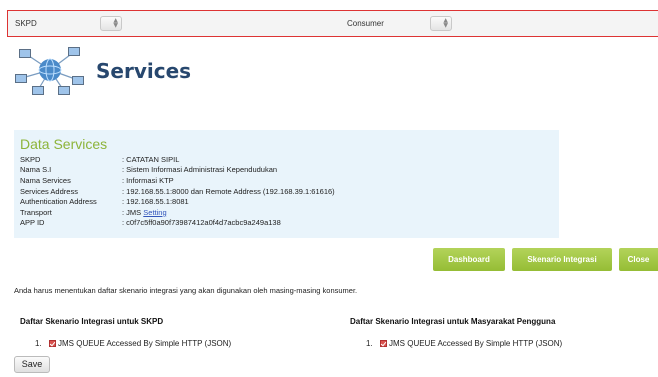  What do you see at coordinates (49, 71) in the screenshot?
I see `network-logo-icon` at bounding box center [49, 71].